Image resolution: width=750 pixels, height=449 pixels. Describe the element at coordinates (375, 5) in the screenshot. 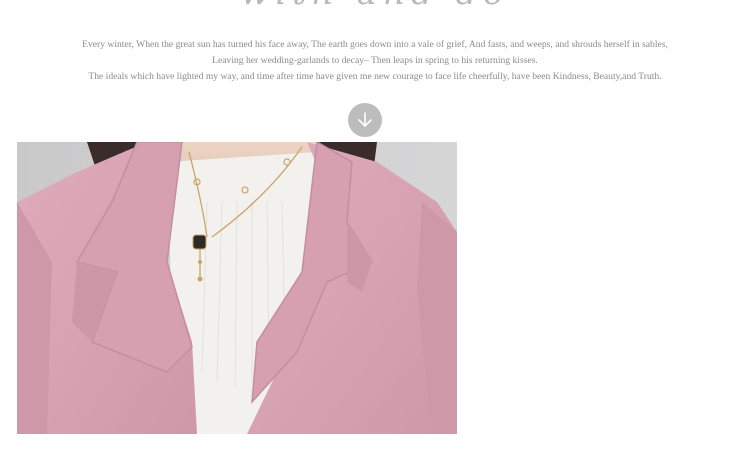

I see `decorative-script-heading: with and do` at that location.